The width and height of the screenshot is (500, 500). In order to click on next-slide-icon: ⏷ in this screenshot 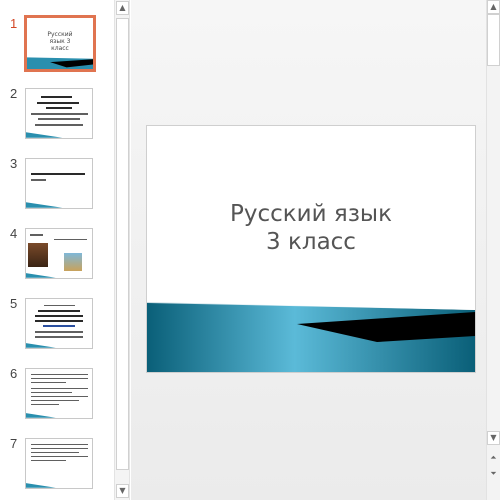, I will do `click(493, 474)`.